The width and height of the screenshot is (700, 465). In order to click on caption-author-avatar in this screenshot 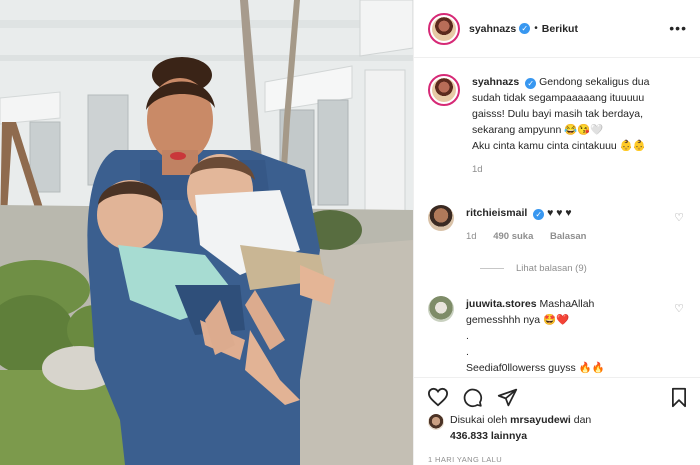, I will do `click(444, 90)`.